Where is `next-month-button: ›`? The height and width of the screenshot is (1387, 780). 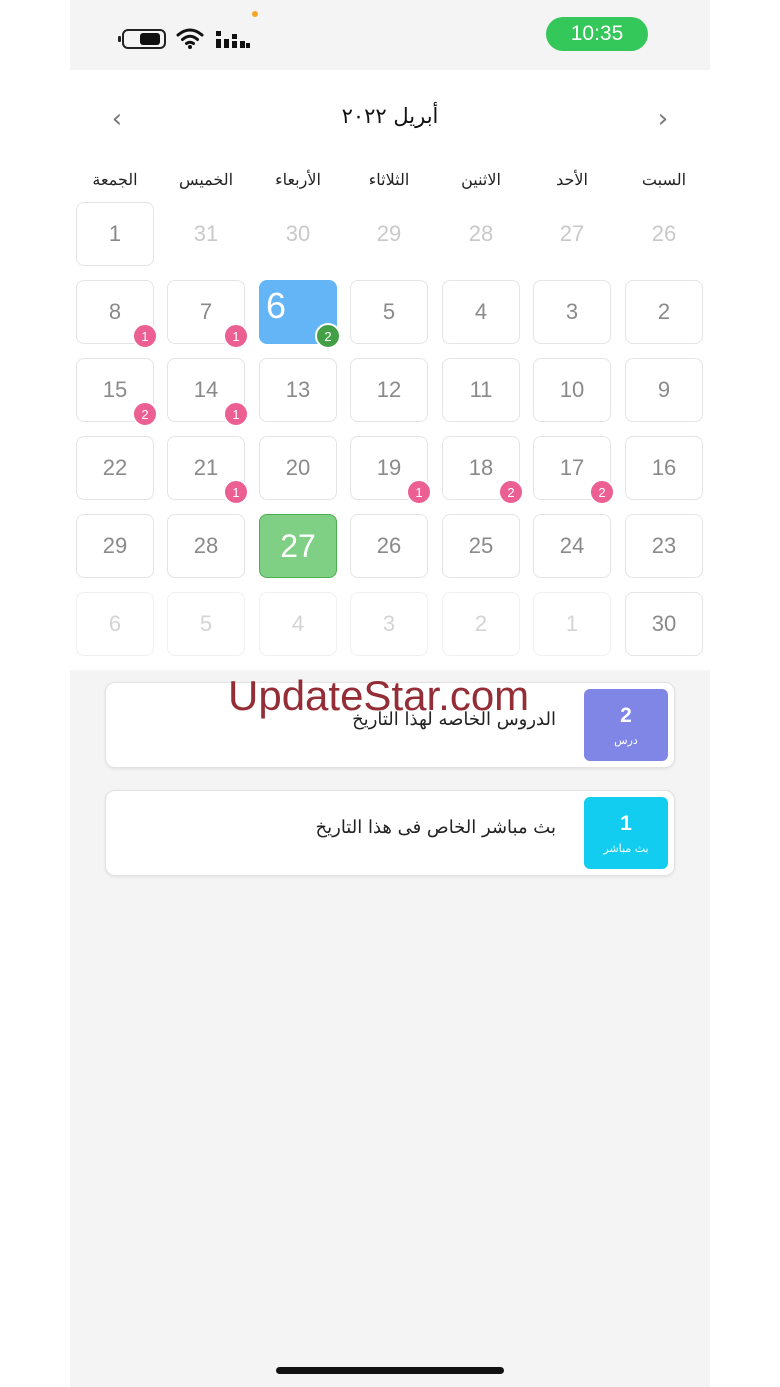 next-month-button: › is located at coordinates (663, 119).